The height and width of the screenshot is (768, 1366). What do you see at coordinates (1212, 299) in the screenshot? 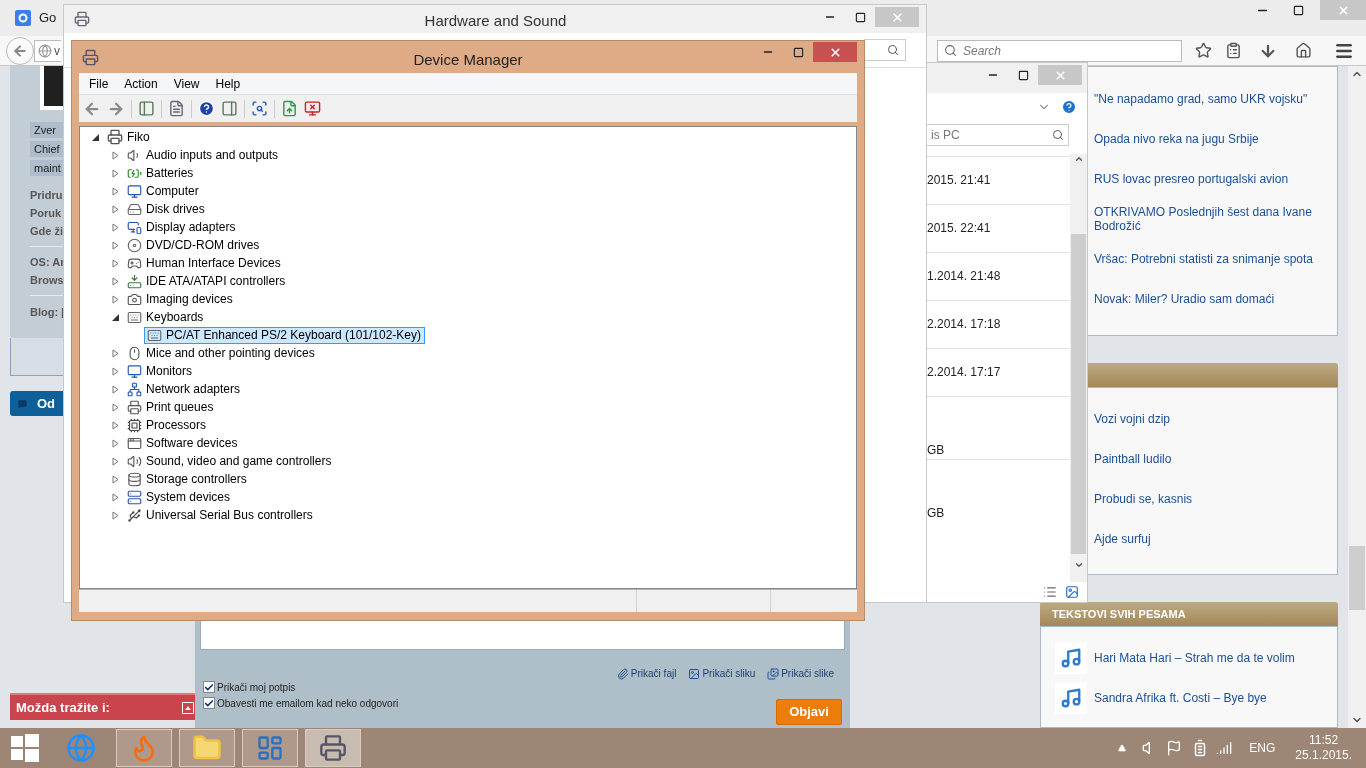
I see `news-link: Novak: Miler? Uradio sam domaći` at bounding box center [1212, 299].